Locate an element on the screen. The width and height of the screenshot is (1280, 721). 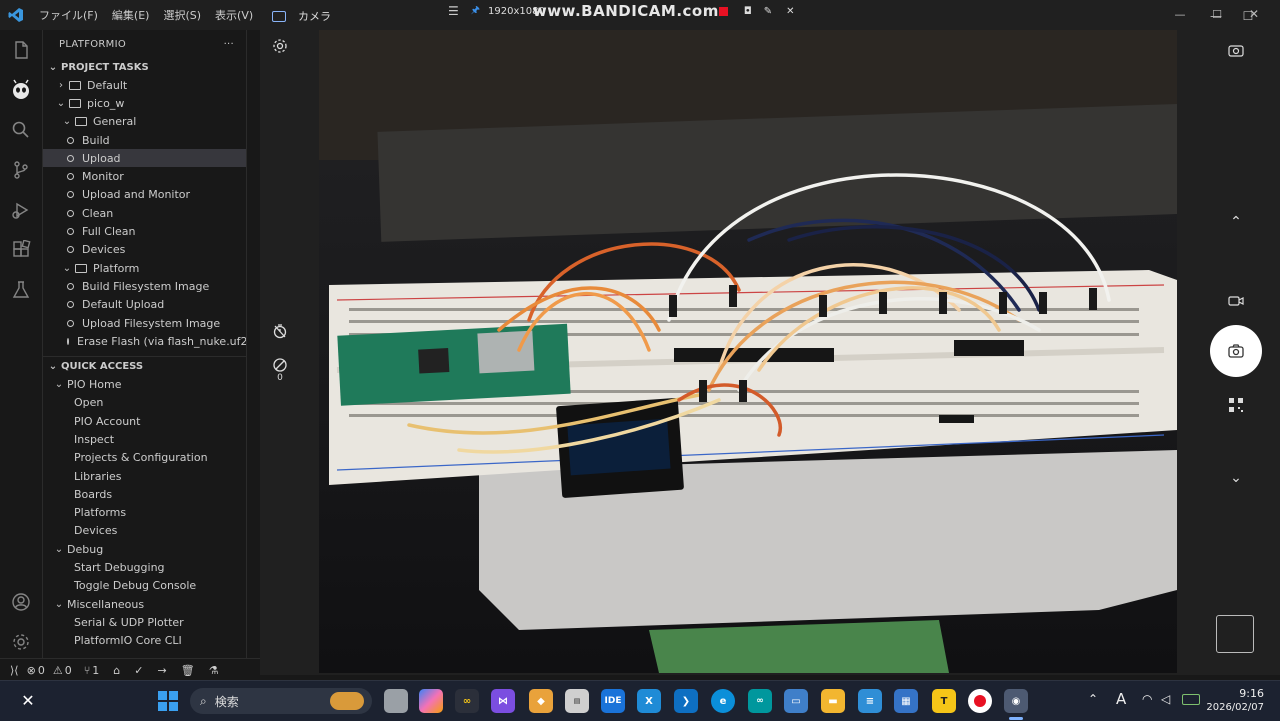
tree-group-pio-home: ⌄ PIO Home is located at coordinates (144, 384).